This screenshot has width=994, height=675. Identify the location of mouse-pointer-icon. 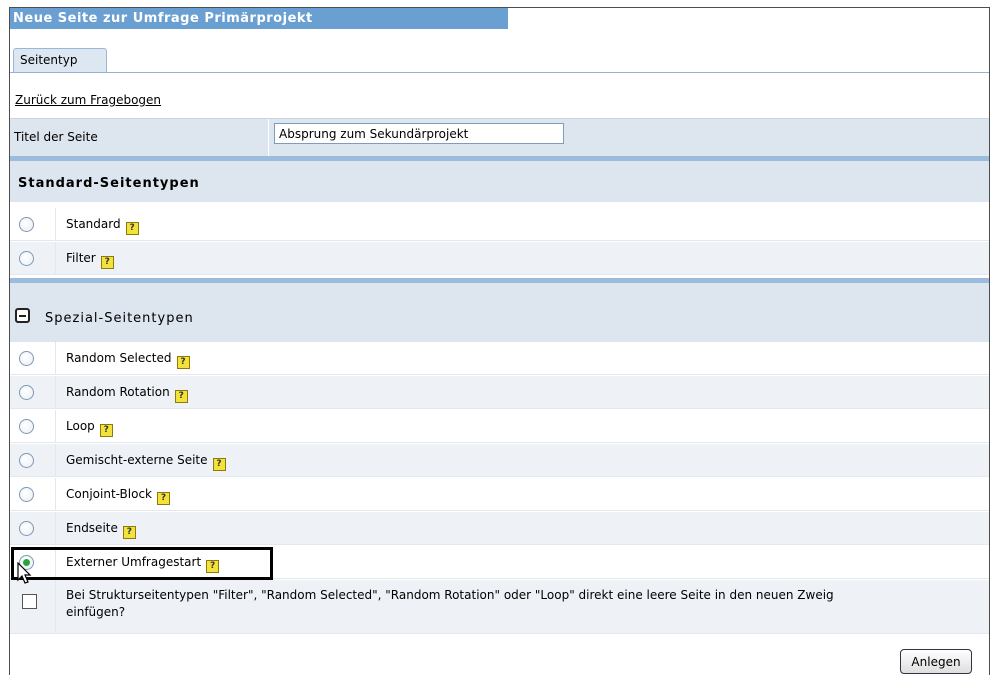
(24, 573).